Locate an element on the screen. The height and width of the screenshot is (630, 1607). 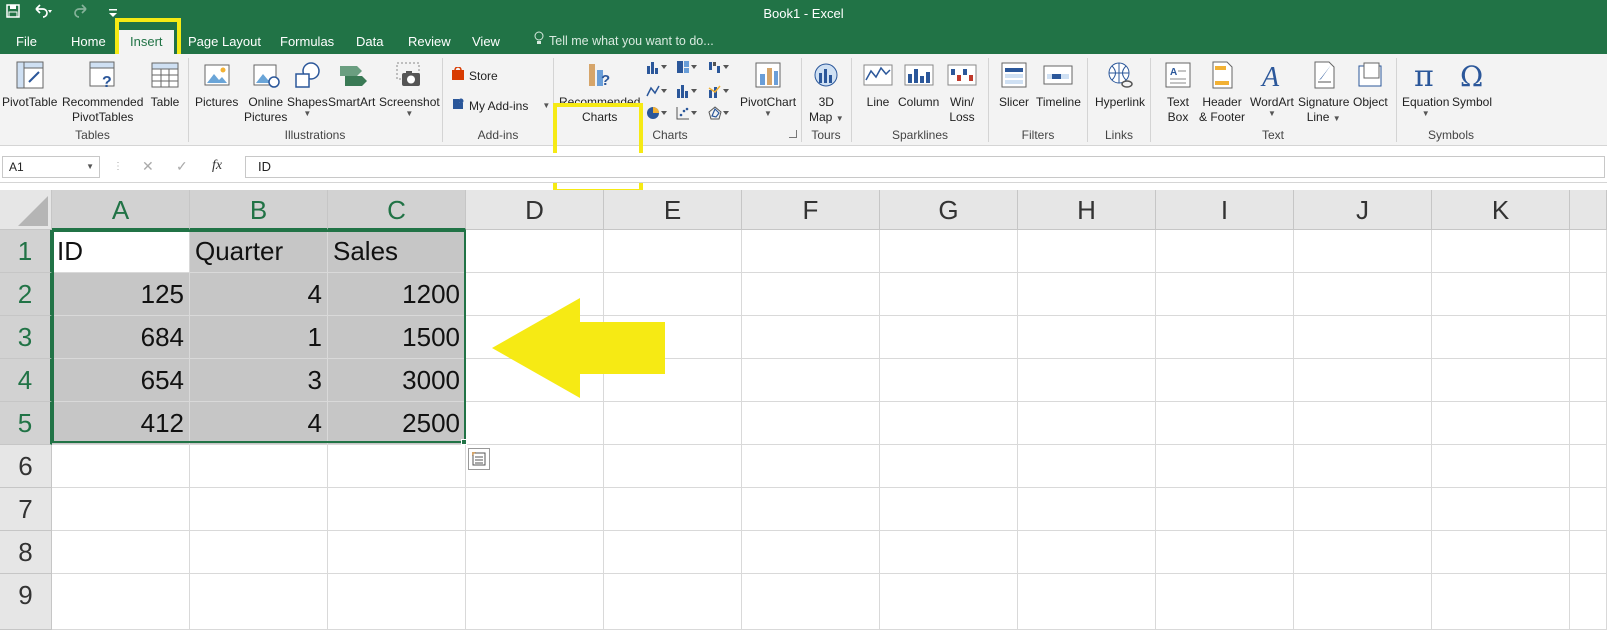
cell-b4: 3 is located at coordinates (259, 380).